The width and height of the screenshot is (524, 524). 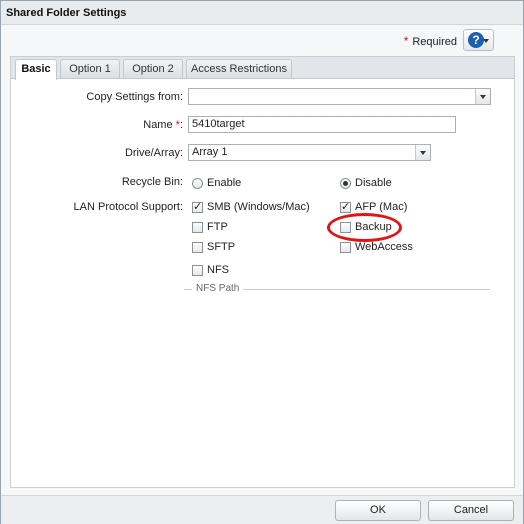 I want to click on name-label-text: Name, so click(x=158, y=125).